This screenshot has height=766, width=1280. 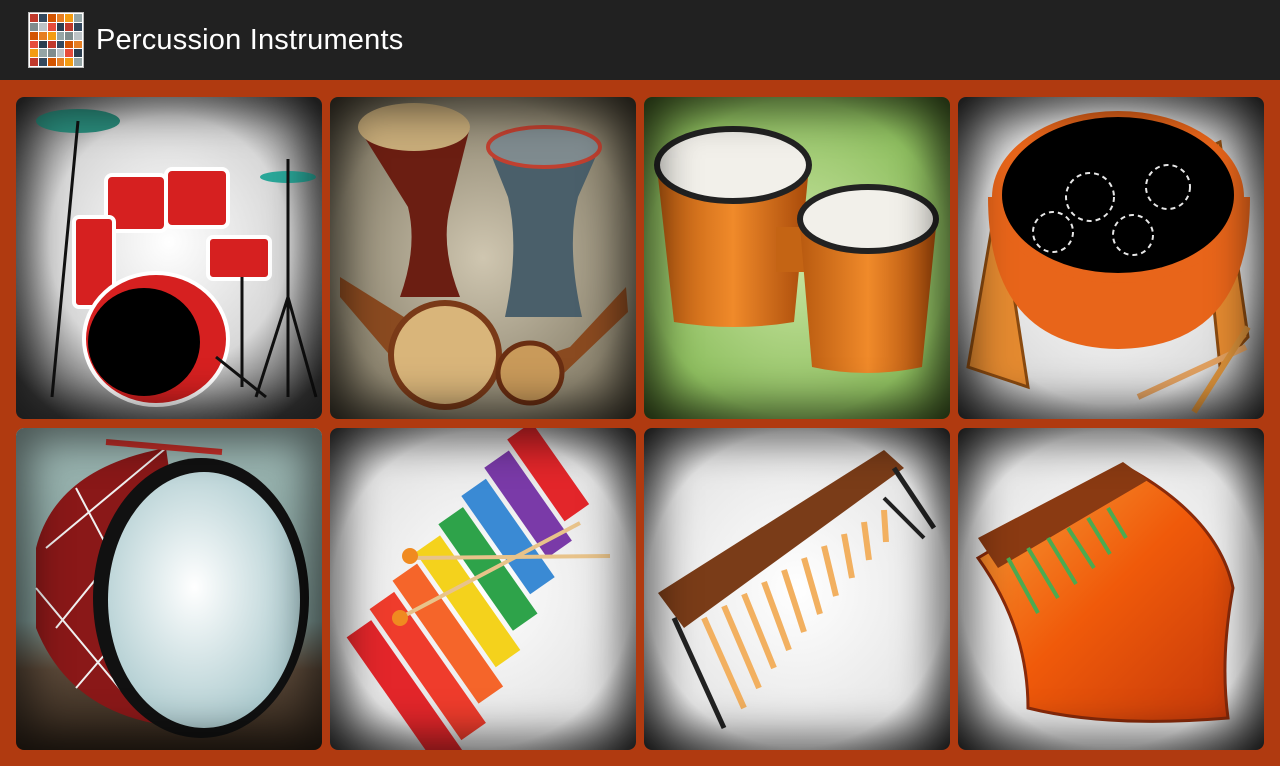 I want to click on darbuka-drums-tile, so click(x=483, y=258).